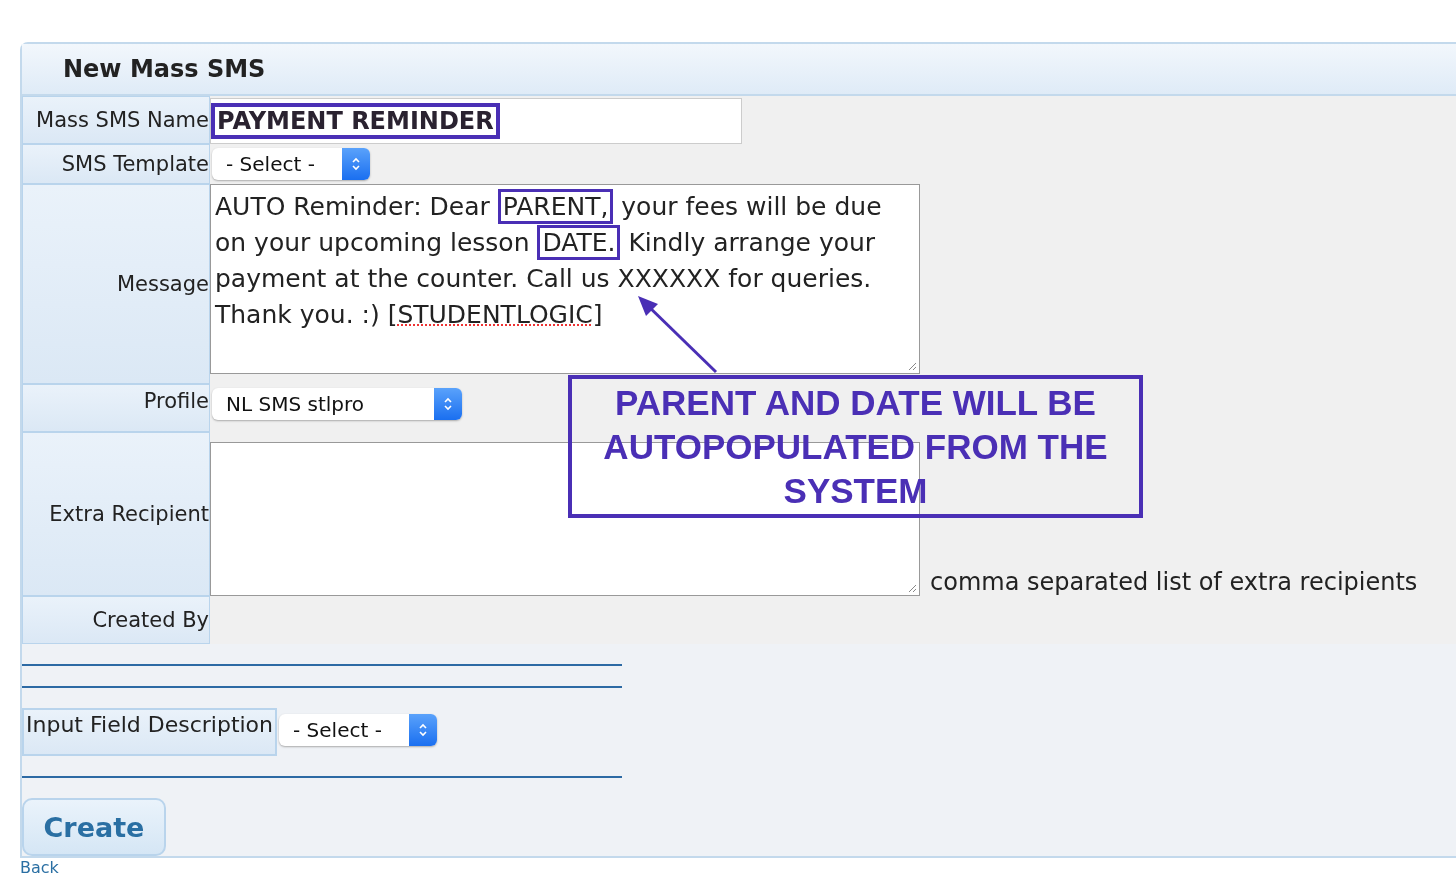  What do you see at coordinates (565, 279) in the screenshot?
I see `message-field: AUTO Reminder: Dear PARENT, your fees will be due on your upcoming lesson DATE. Kindly arrange your payment at the counter. Call us XXXXXX for queries. Thank you. :) [STUDENTLOGIC]` at bounding box center [565, 279].